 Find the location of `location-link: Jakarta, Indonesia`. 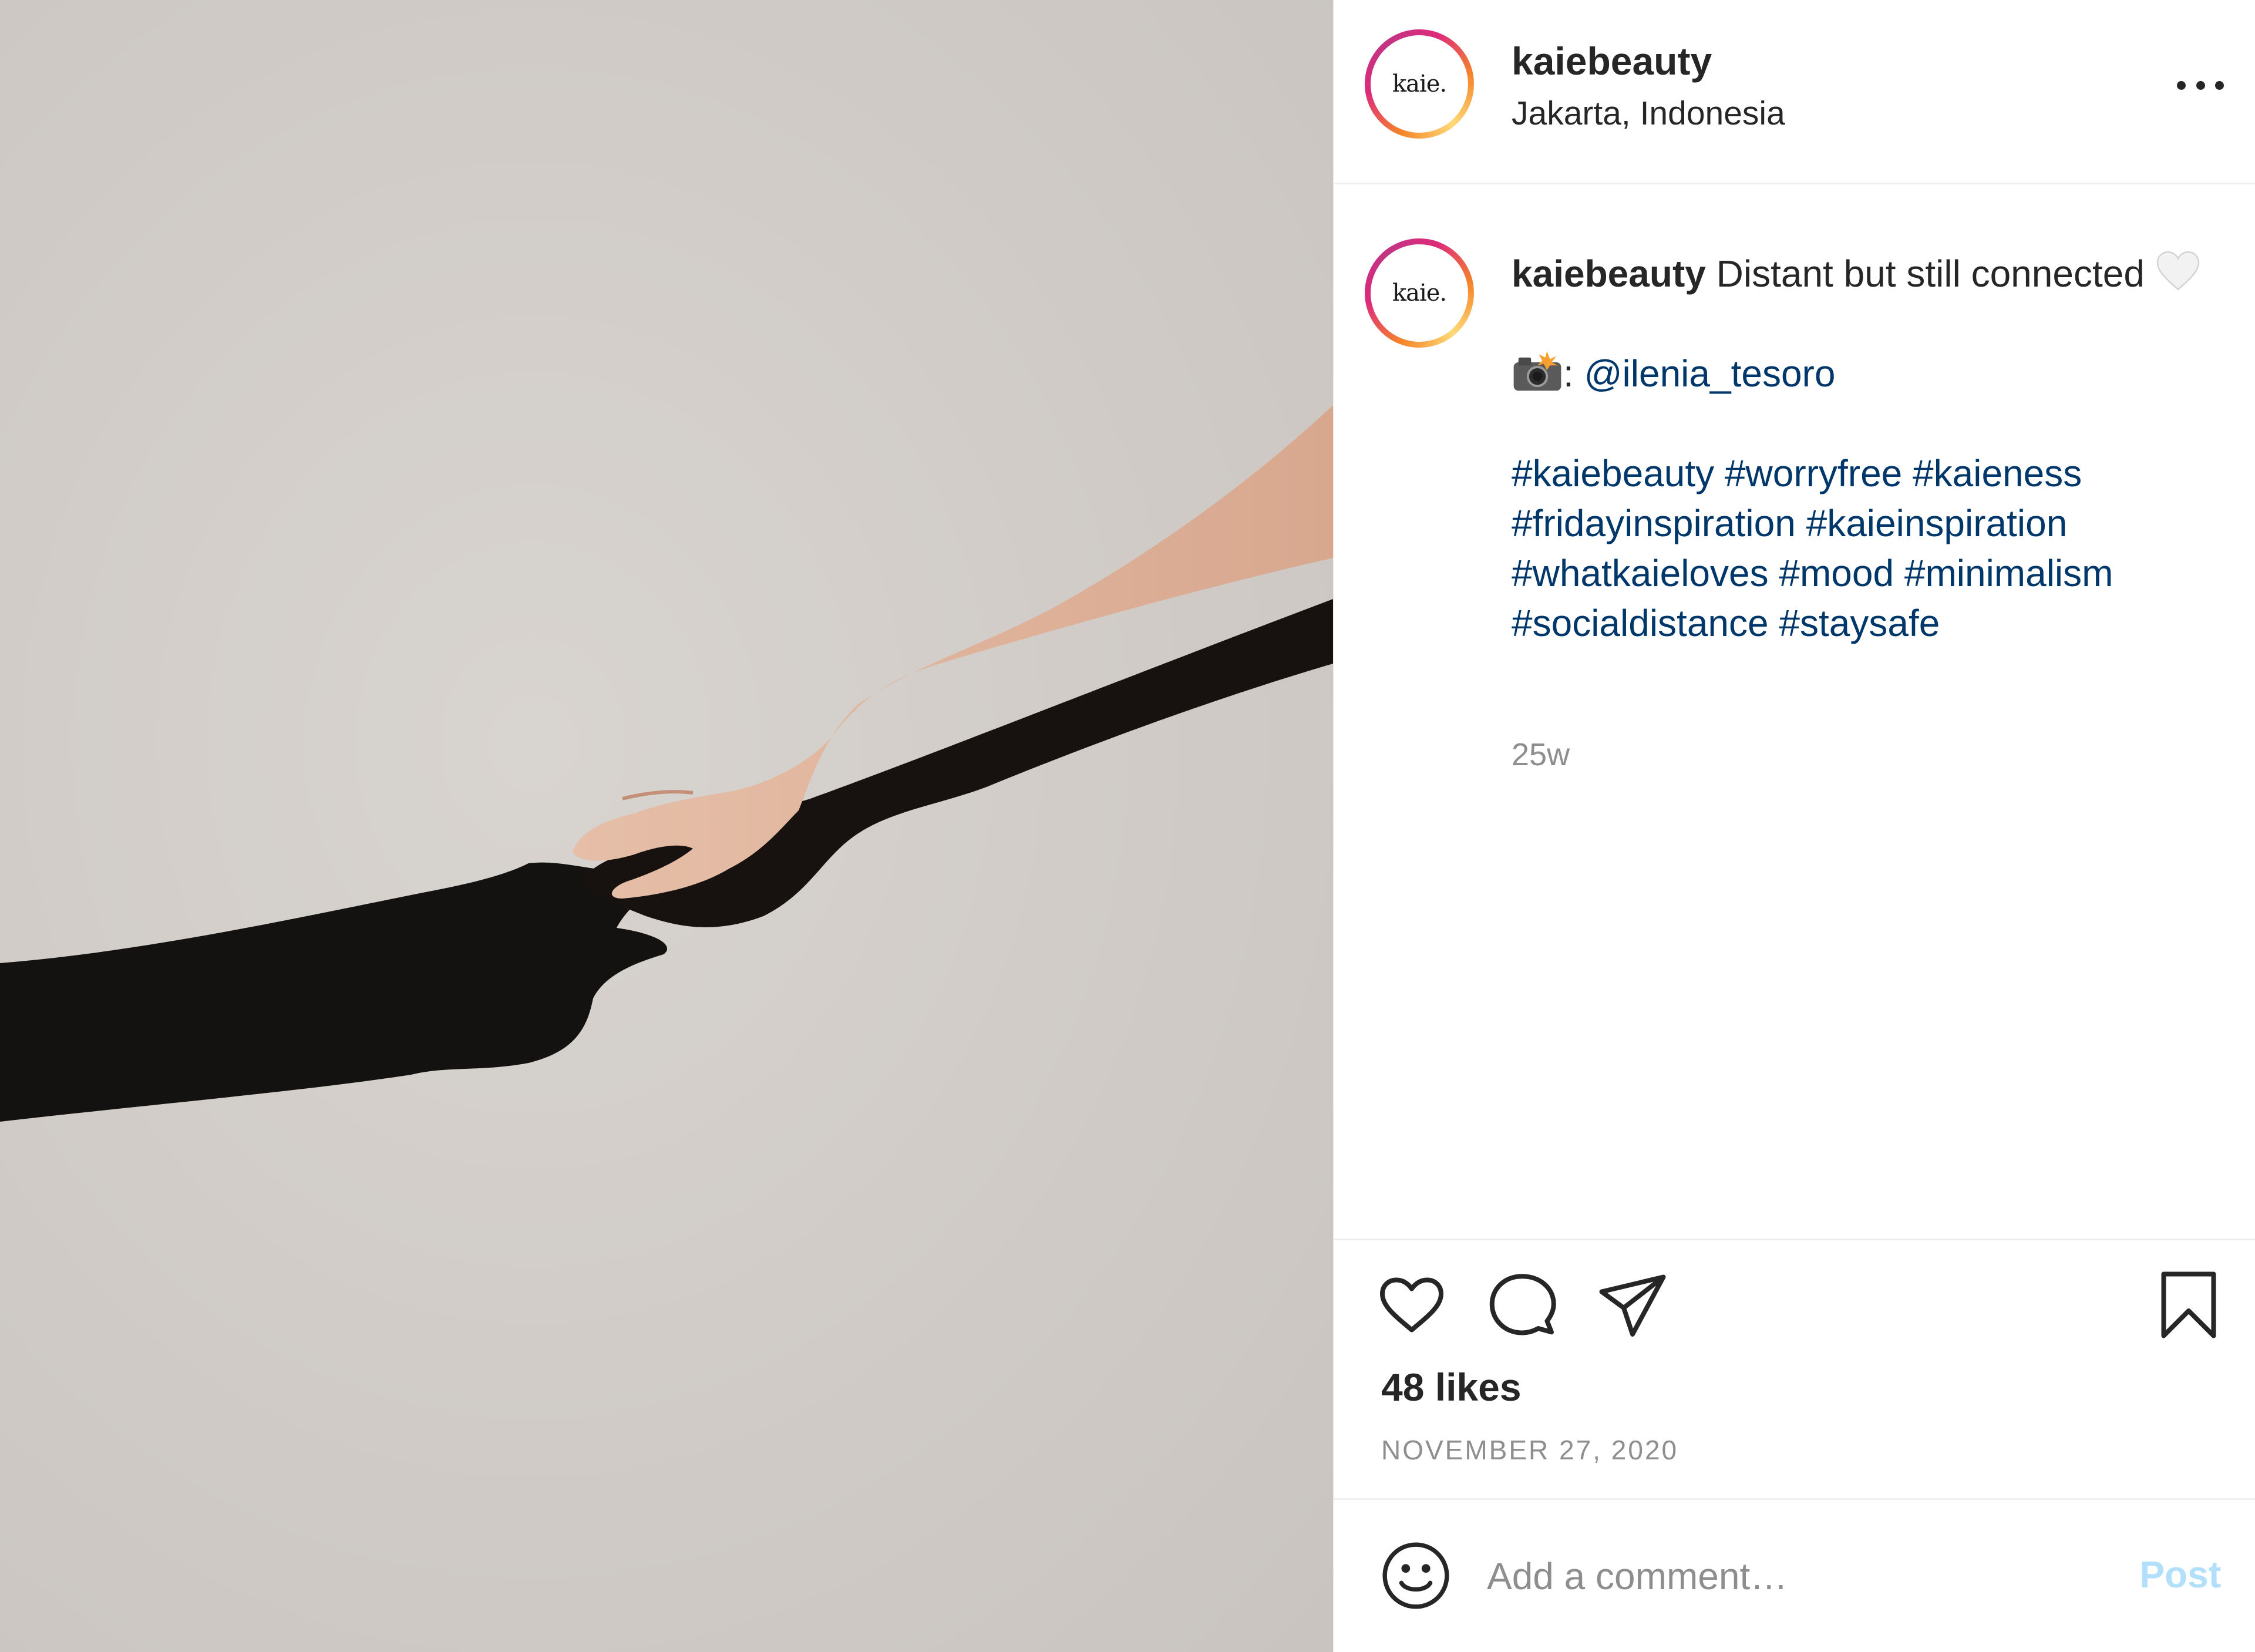

location-link: Jakarta, Indonesia is located at coordinates (1648, 114).